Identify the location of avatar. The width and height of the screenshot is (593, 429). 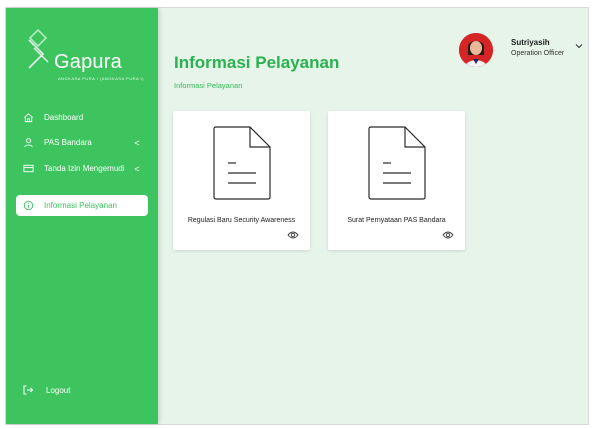
(476, 50).